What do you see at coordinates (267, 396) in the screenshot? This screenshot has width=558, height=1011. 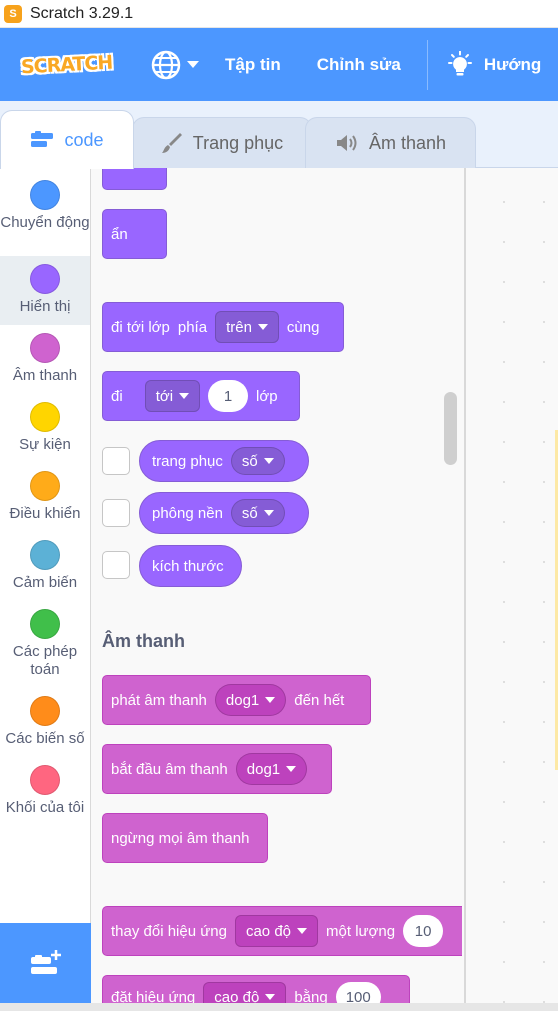 I see `block-go-layers-text2: lớp` at bounding box center [267, 396].